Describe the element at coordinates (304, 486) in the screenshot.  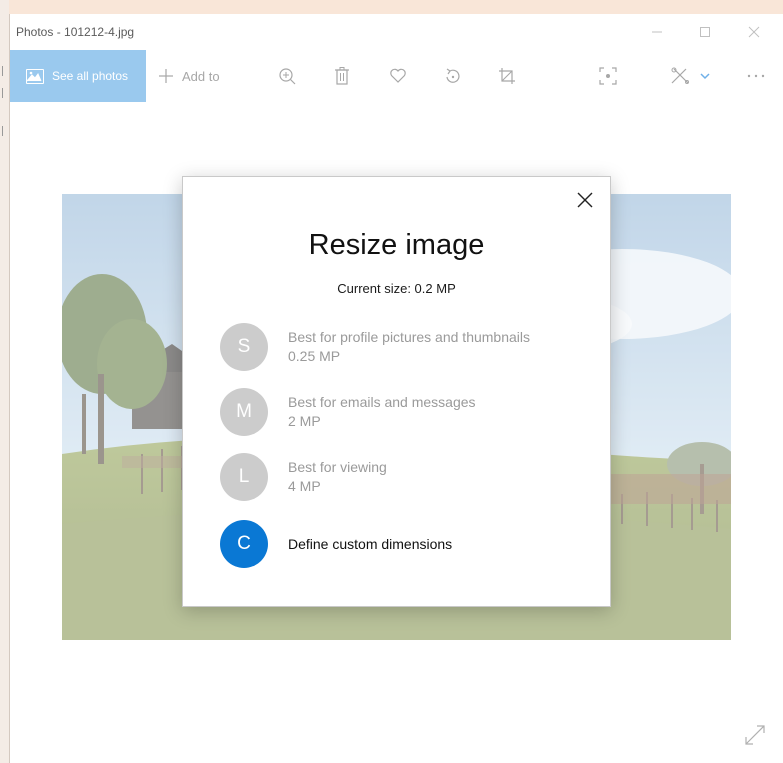
I see `option-size: 4 MP` at that location.